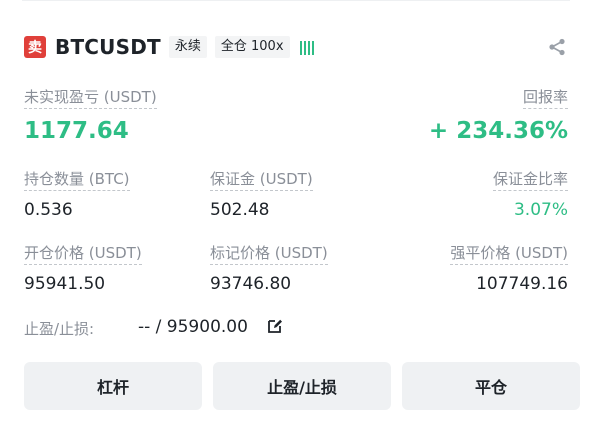 The width and height of the screenshot is (592, 429). I want to click on unrealized-pnl-label: 未实现盈亏 (USDT), so click(90, 97).